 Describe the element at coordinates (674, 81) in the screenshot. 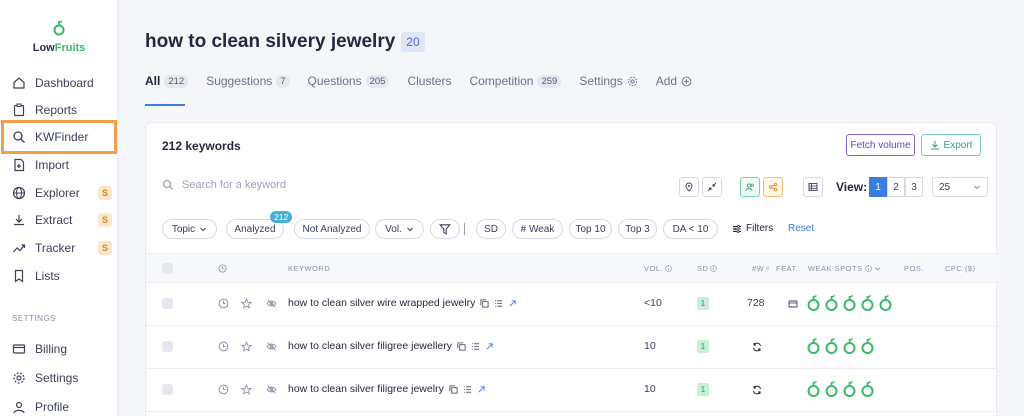

I see `tab-add: Add` at that location.